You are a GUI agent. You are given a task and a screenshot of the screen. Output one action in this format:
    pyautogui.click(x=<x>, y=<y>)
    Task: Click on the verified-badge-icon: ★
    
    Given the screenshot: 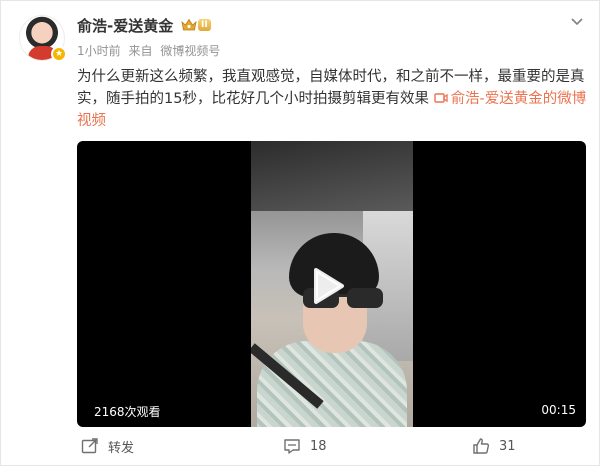 What is the action you would take?
    pyautogui.click(x=59, y=54)
    